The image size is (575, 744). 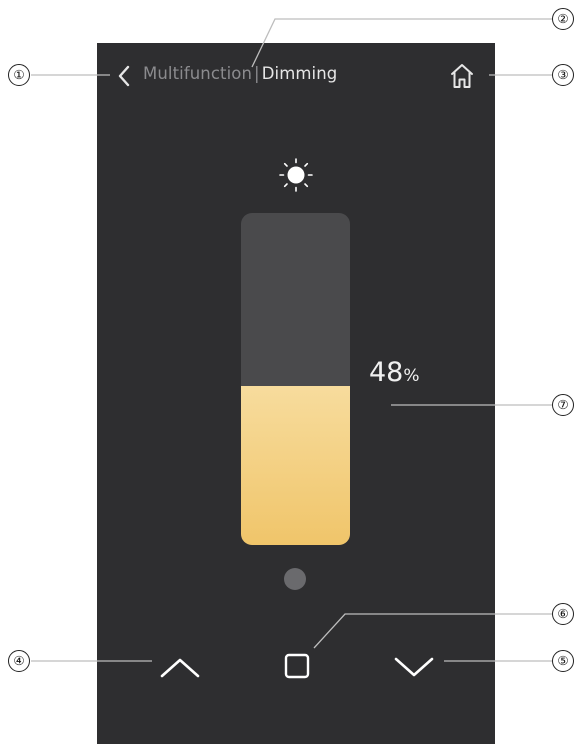 I want to click on callout-6: ⑥, so click(x=563, y=614).